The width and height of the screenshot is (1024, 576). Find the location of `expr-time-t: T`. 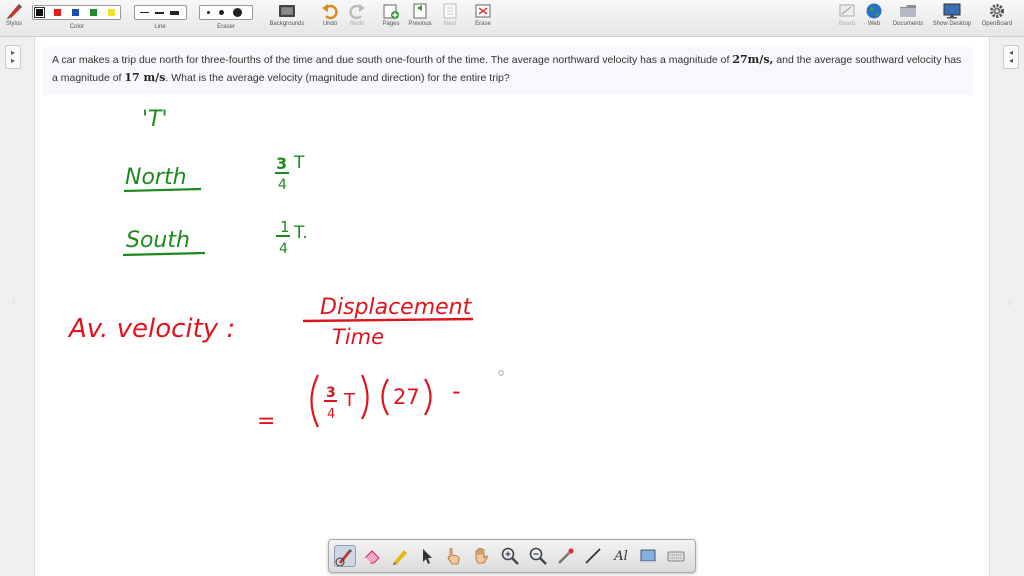

expr-time-t: T is located at coordinates (349, 400).